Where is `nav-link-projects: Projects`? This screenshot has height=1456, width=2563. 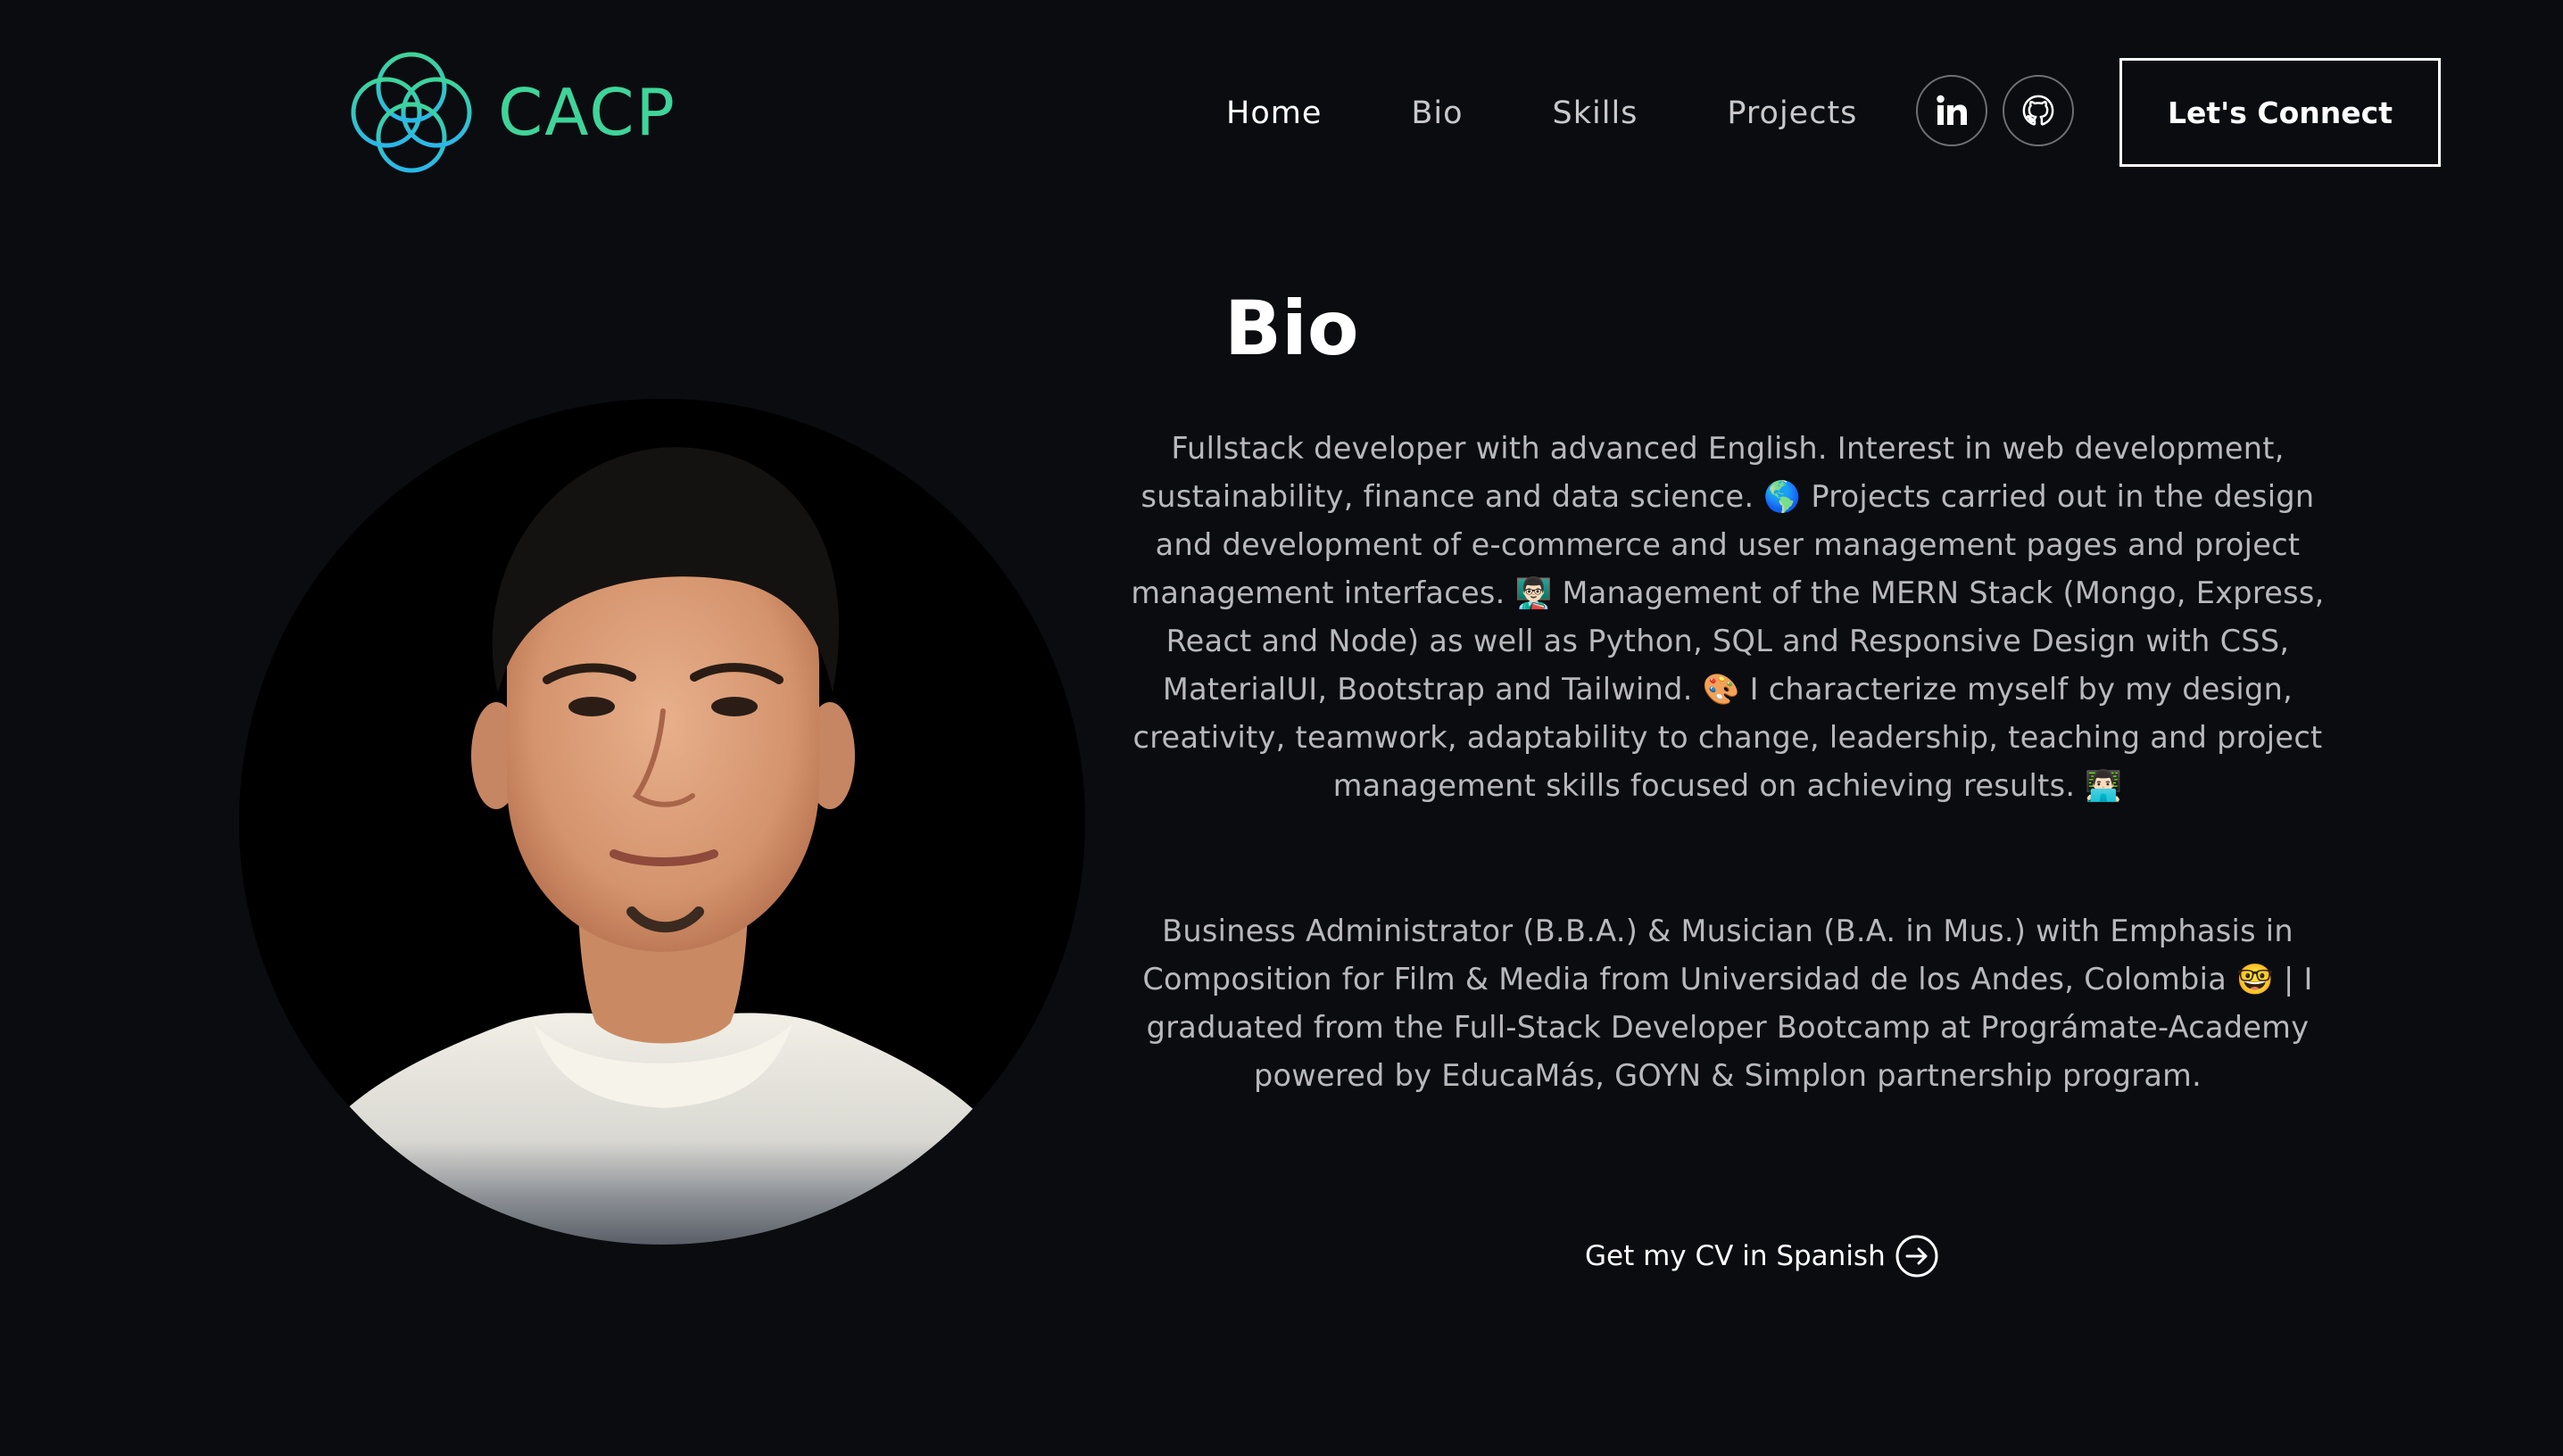
nav-link-projects: Projects is located at coordinates (1792, 113).